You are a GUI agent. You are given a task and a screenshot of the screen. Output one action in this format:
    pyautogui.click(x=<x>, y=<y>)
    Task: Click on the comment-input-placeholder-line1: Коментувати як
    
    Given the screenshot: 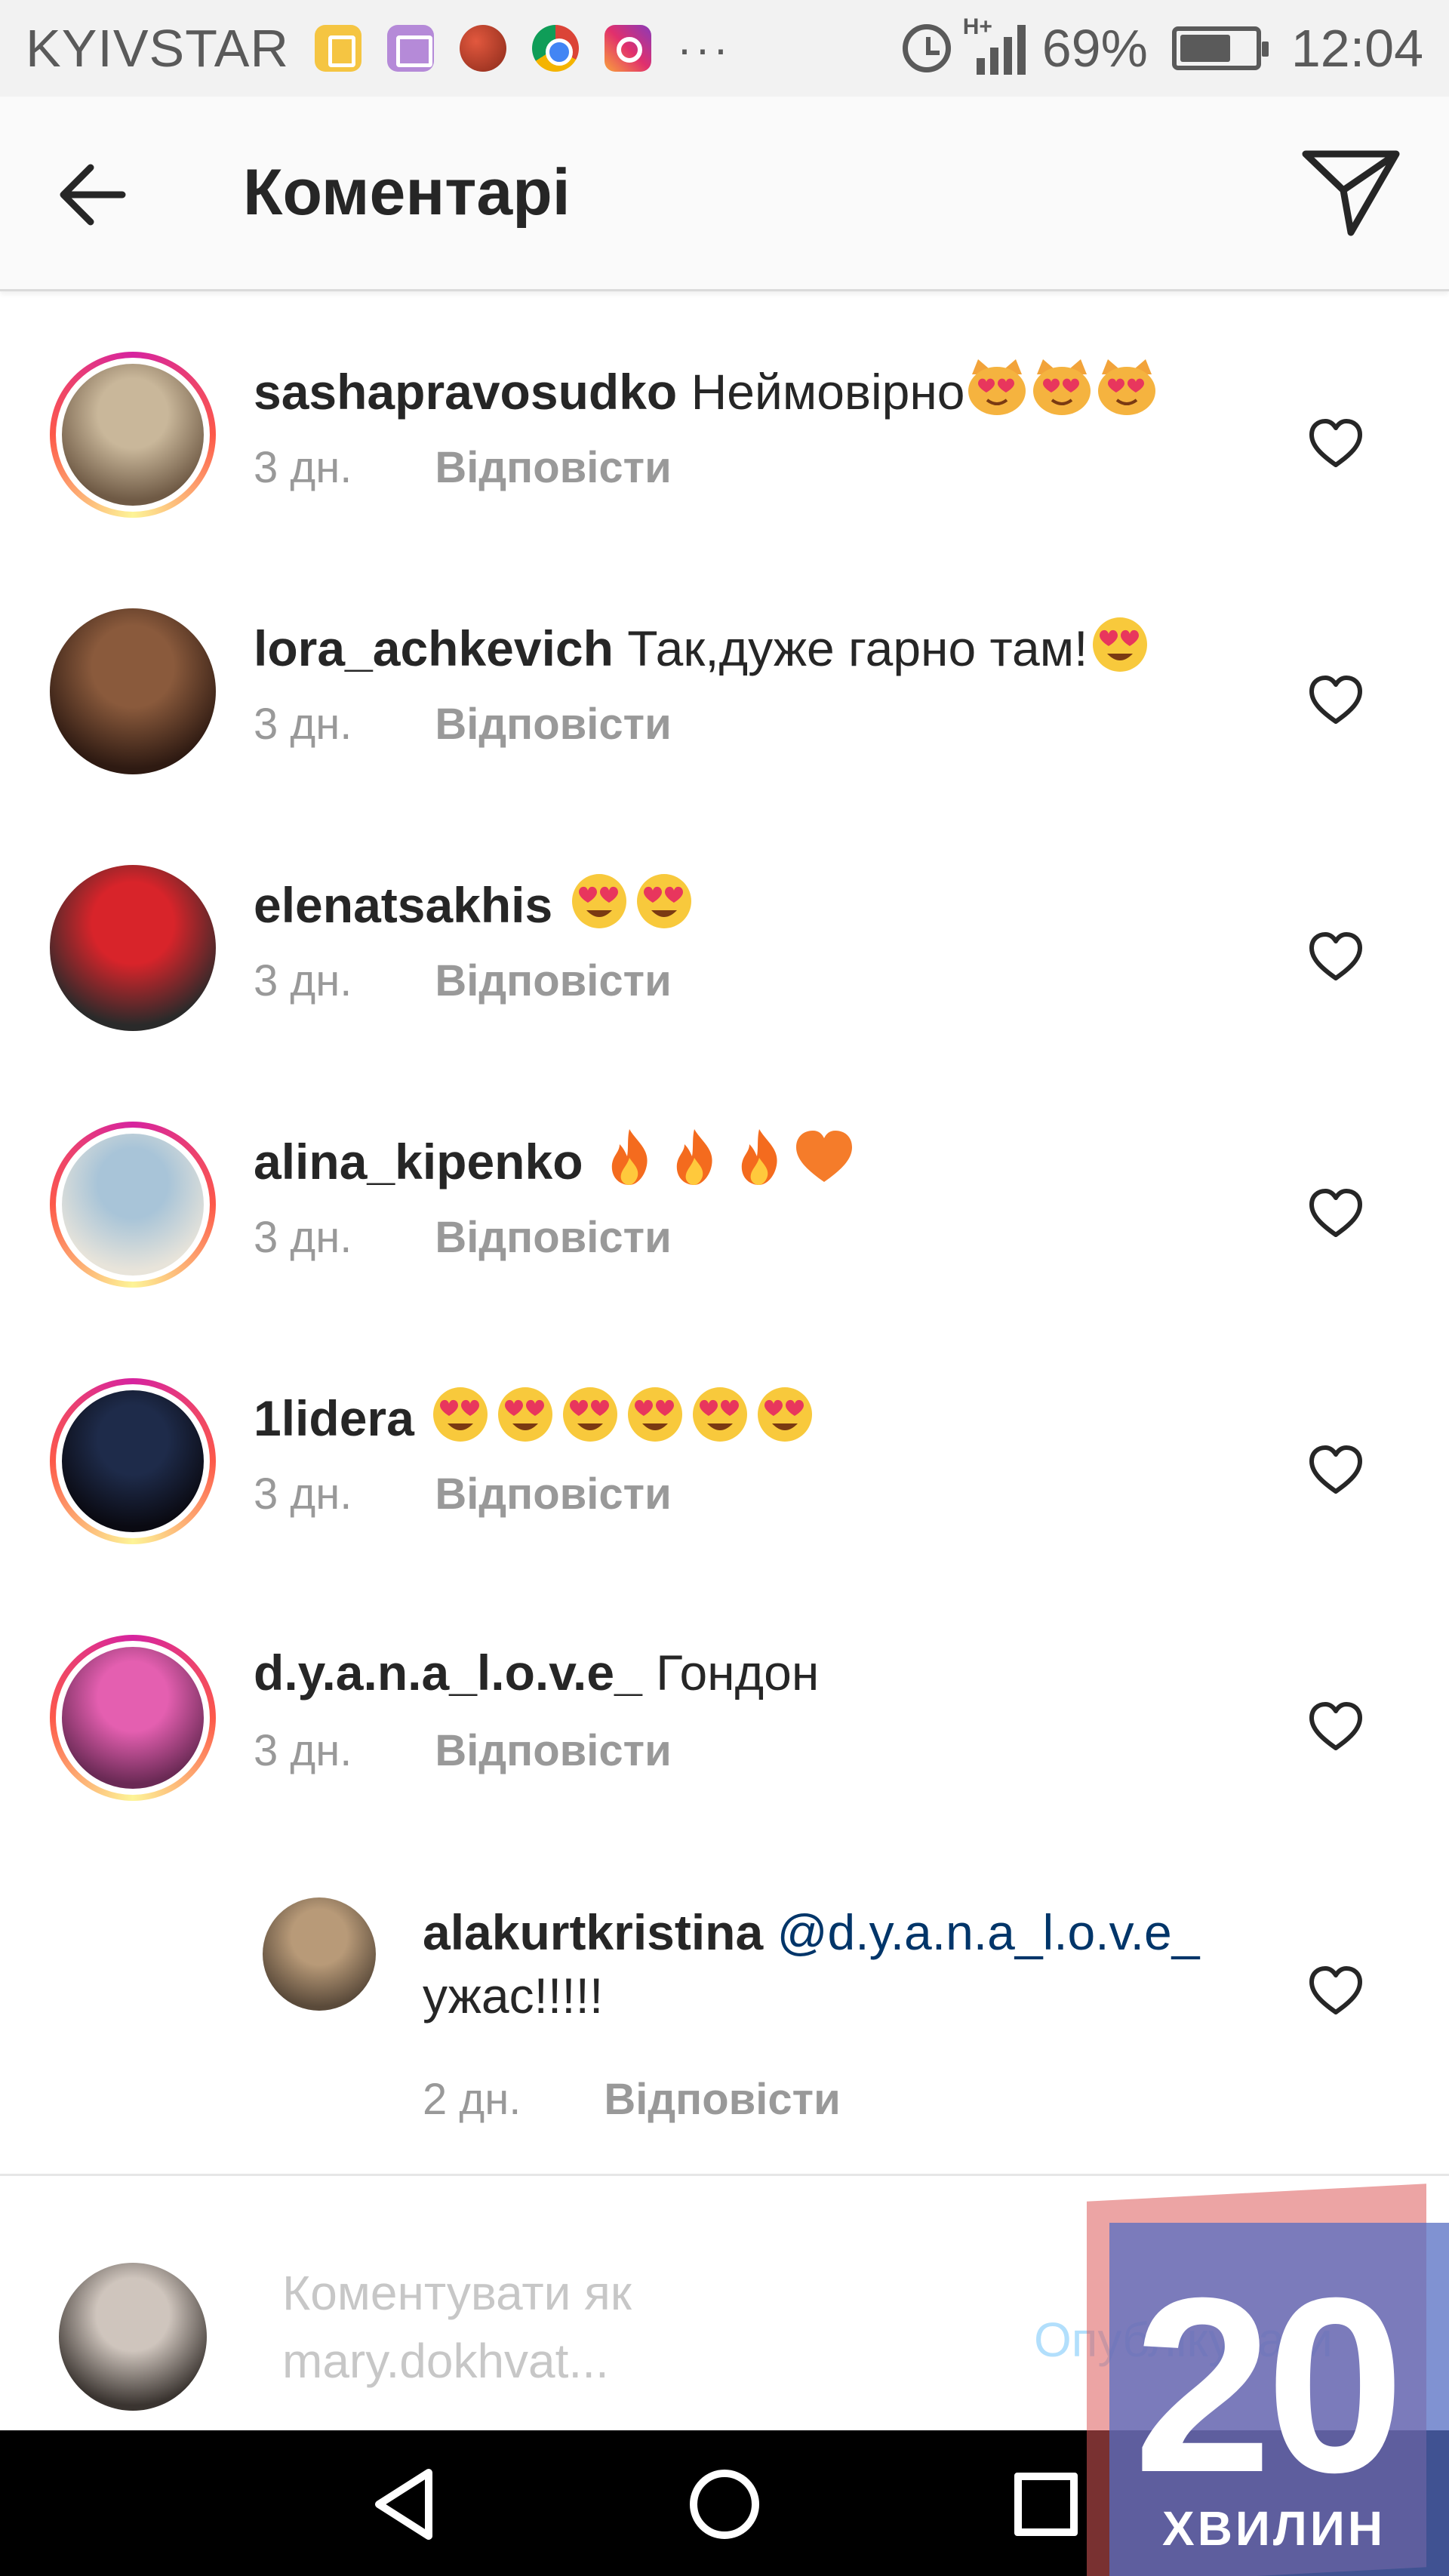 What is the action you would take?
    pyautogui.click(x=457, y=2293)
    